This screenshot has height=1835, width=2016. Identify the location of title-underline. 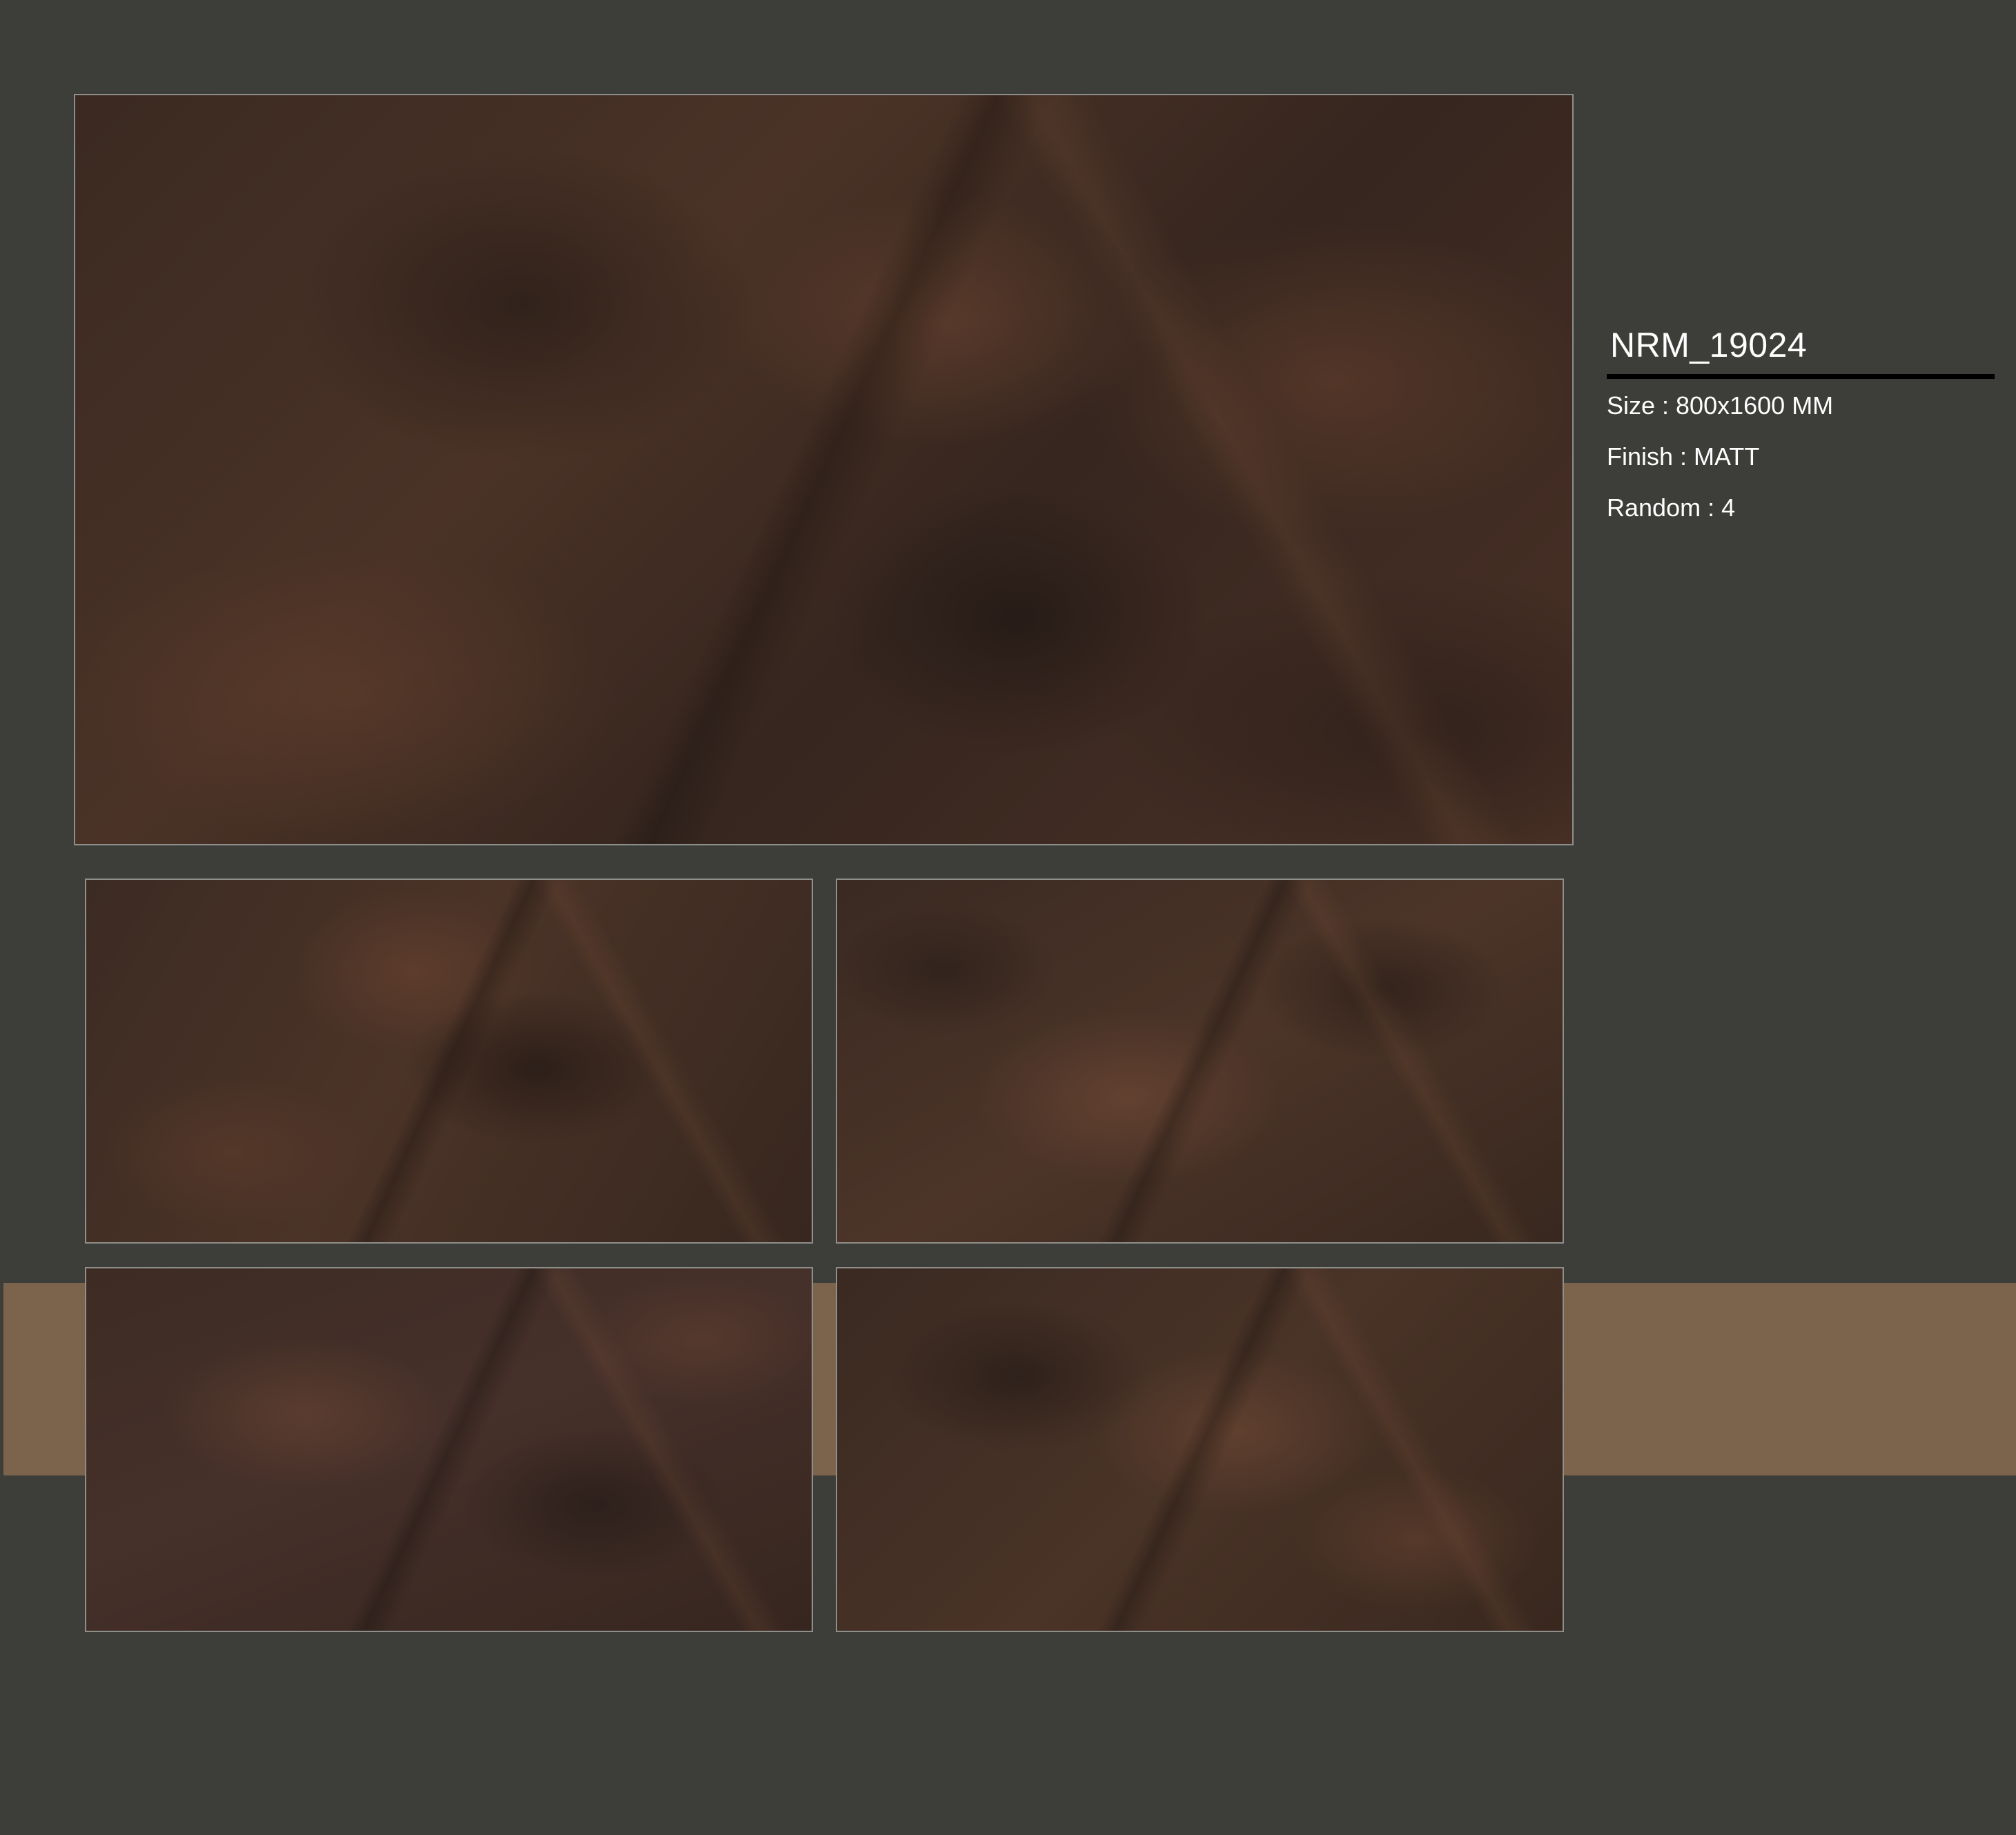
(1801, 376).